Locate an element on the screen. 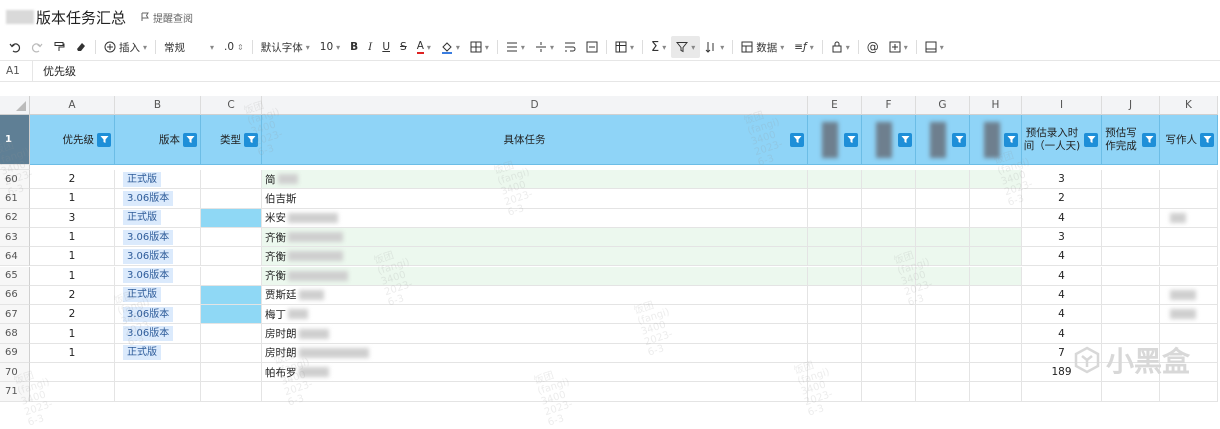 This screenshot has height=429, width=1220. version-cell is located at coordinates (158, 373).